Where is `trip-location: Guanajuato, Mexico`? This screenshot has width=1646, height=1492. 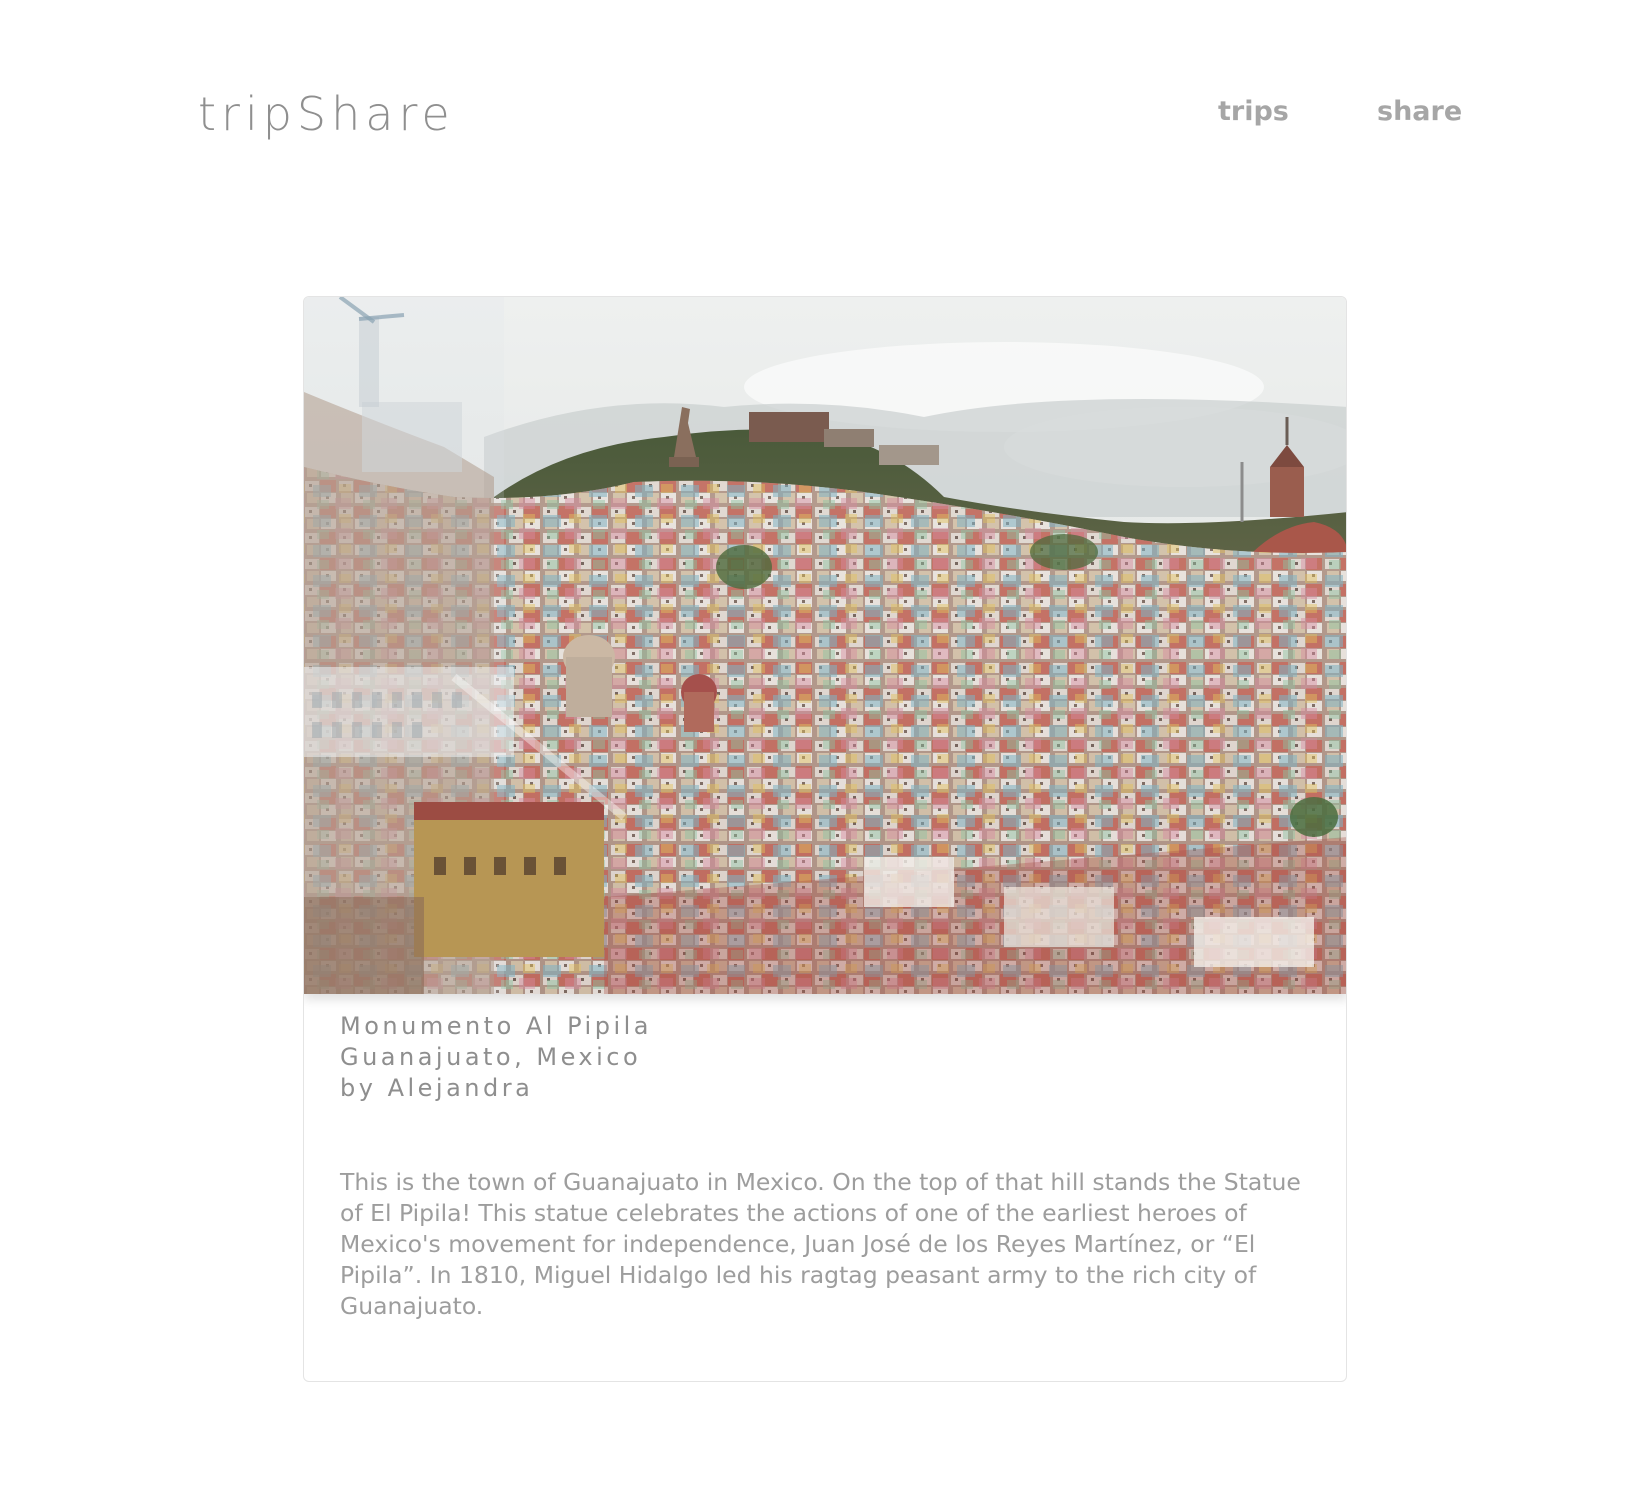
trip-location: Guanajuato, Mexico is located at coordinates (491, 1057).